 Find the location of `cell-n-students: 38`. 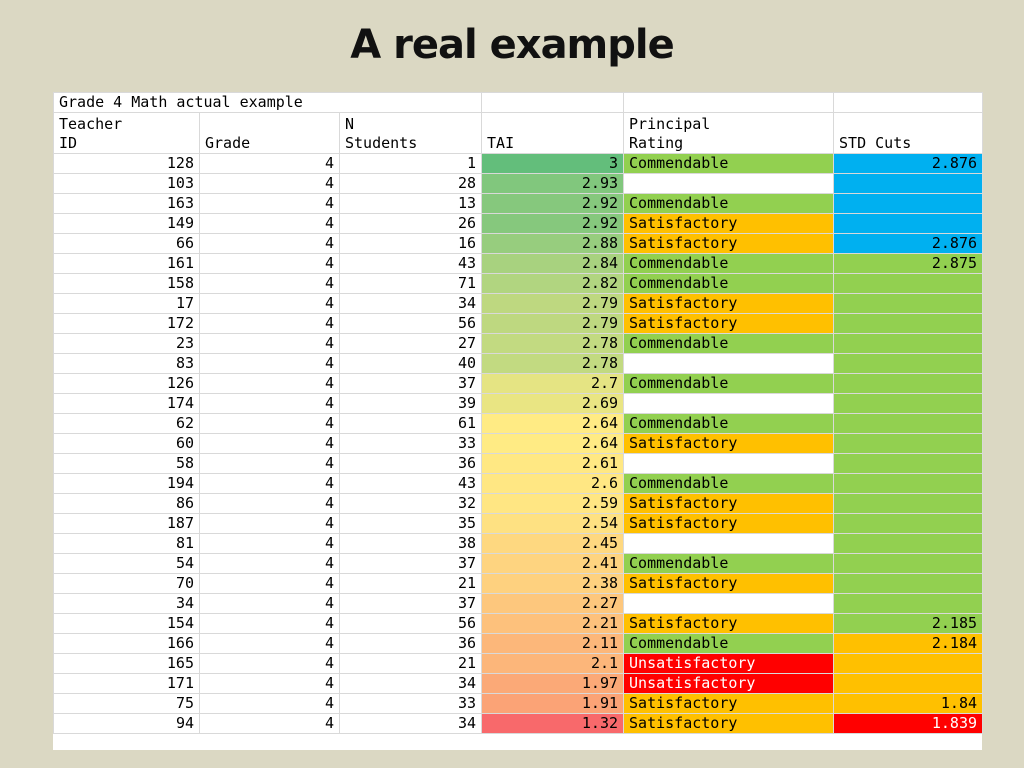

cell-n-students: 38 is located at coordinates (410, 543).